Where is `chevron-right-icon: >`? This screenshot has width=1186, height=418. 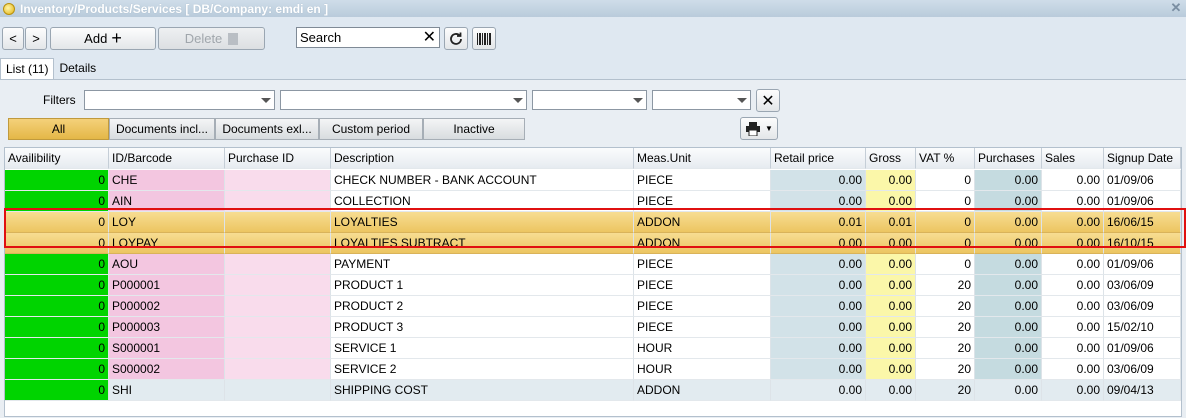 chevron-right-icon: > is located at coordinates (36, 38).